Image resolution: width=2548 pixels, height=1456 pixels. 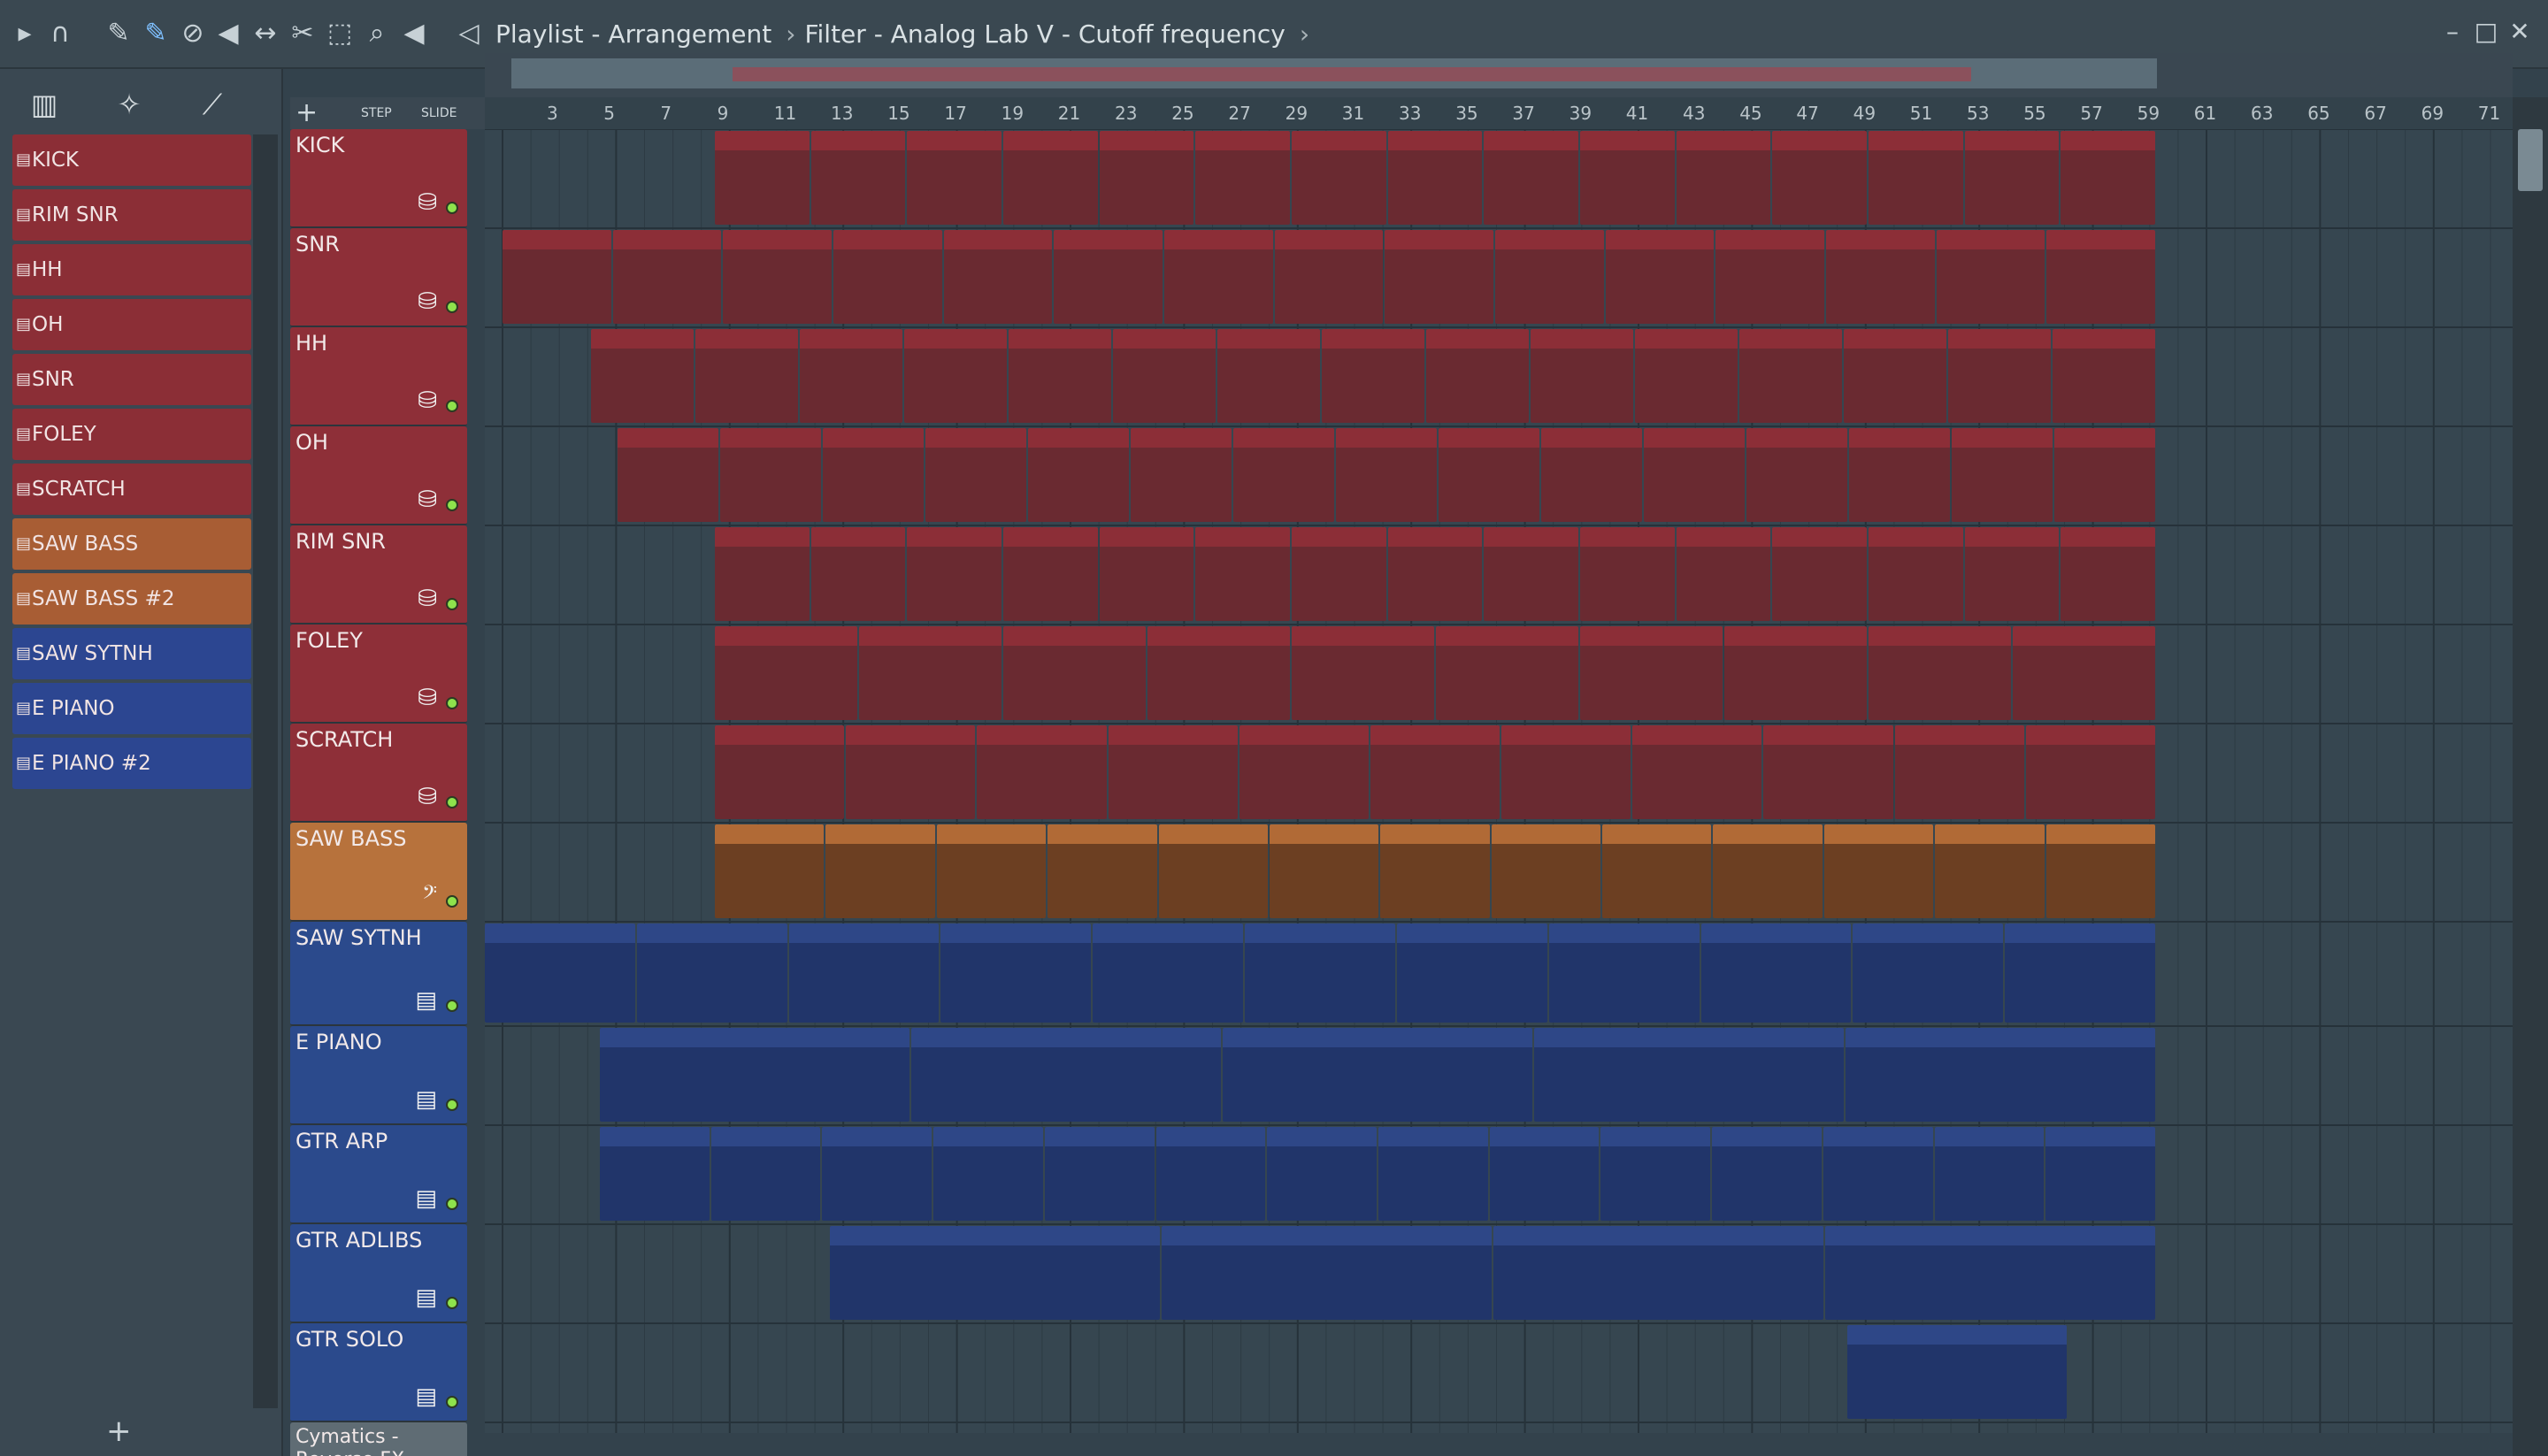 What do you see at coordinates (2000, 1075) in the screenshot?
I see `clip: E PIANO` at bounding box center [2000, 1075].